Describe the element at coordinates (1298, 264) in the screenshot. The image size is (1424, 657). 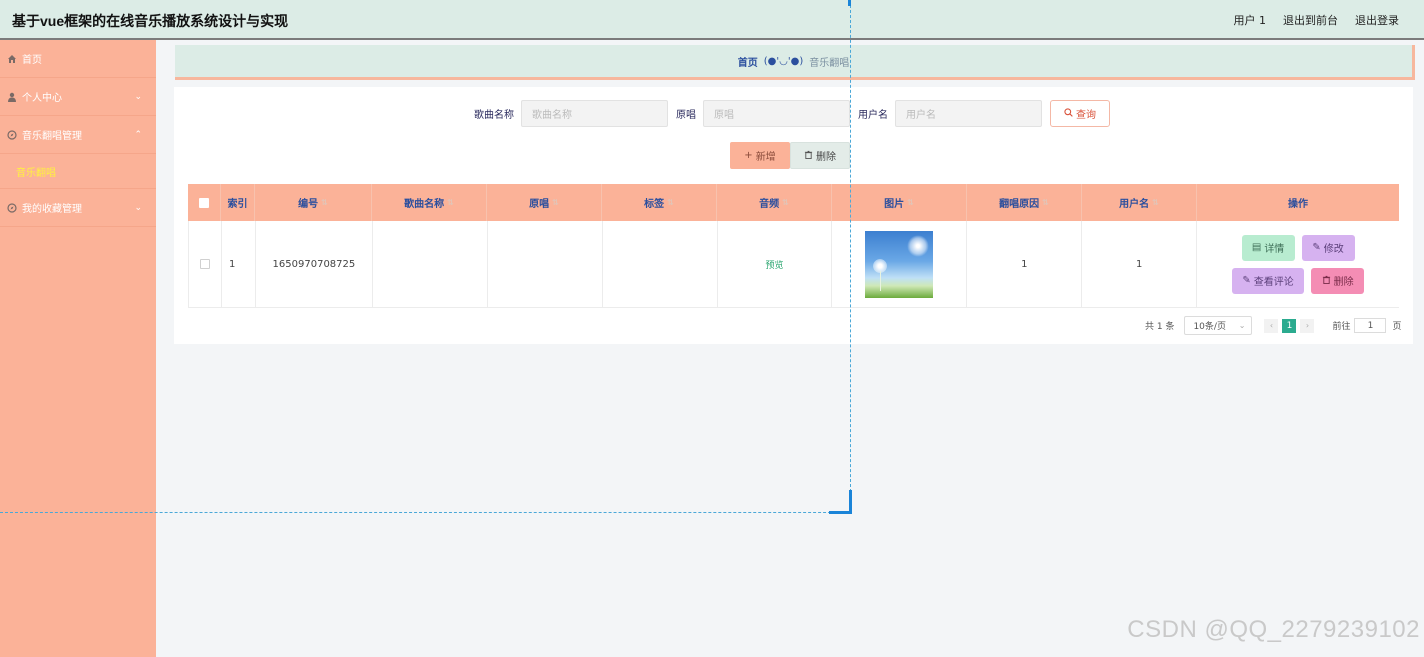
I see `row-operations: ▤ 详情 ✎ 修改 ✎ 查看评论 删除` at that location.